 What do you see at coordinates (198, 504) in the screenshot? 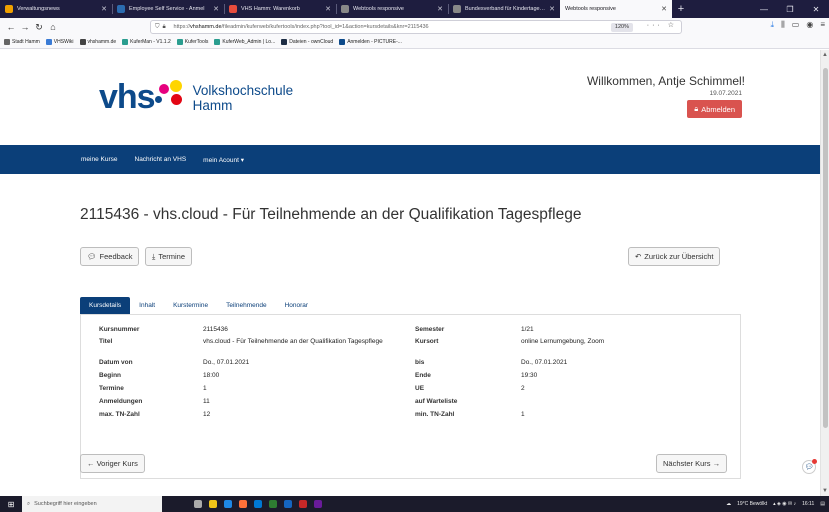
I see `task-view-icon` at bounding box center [198, 504].